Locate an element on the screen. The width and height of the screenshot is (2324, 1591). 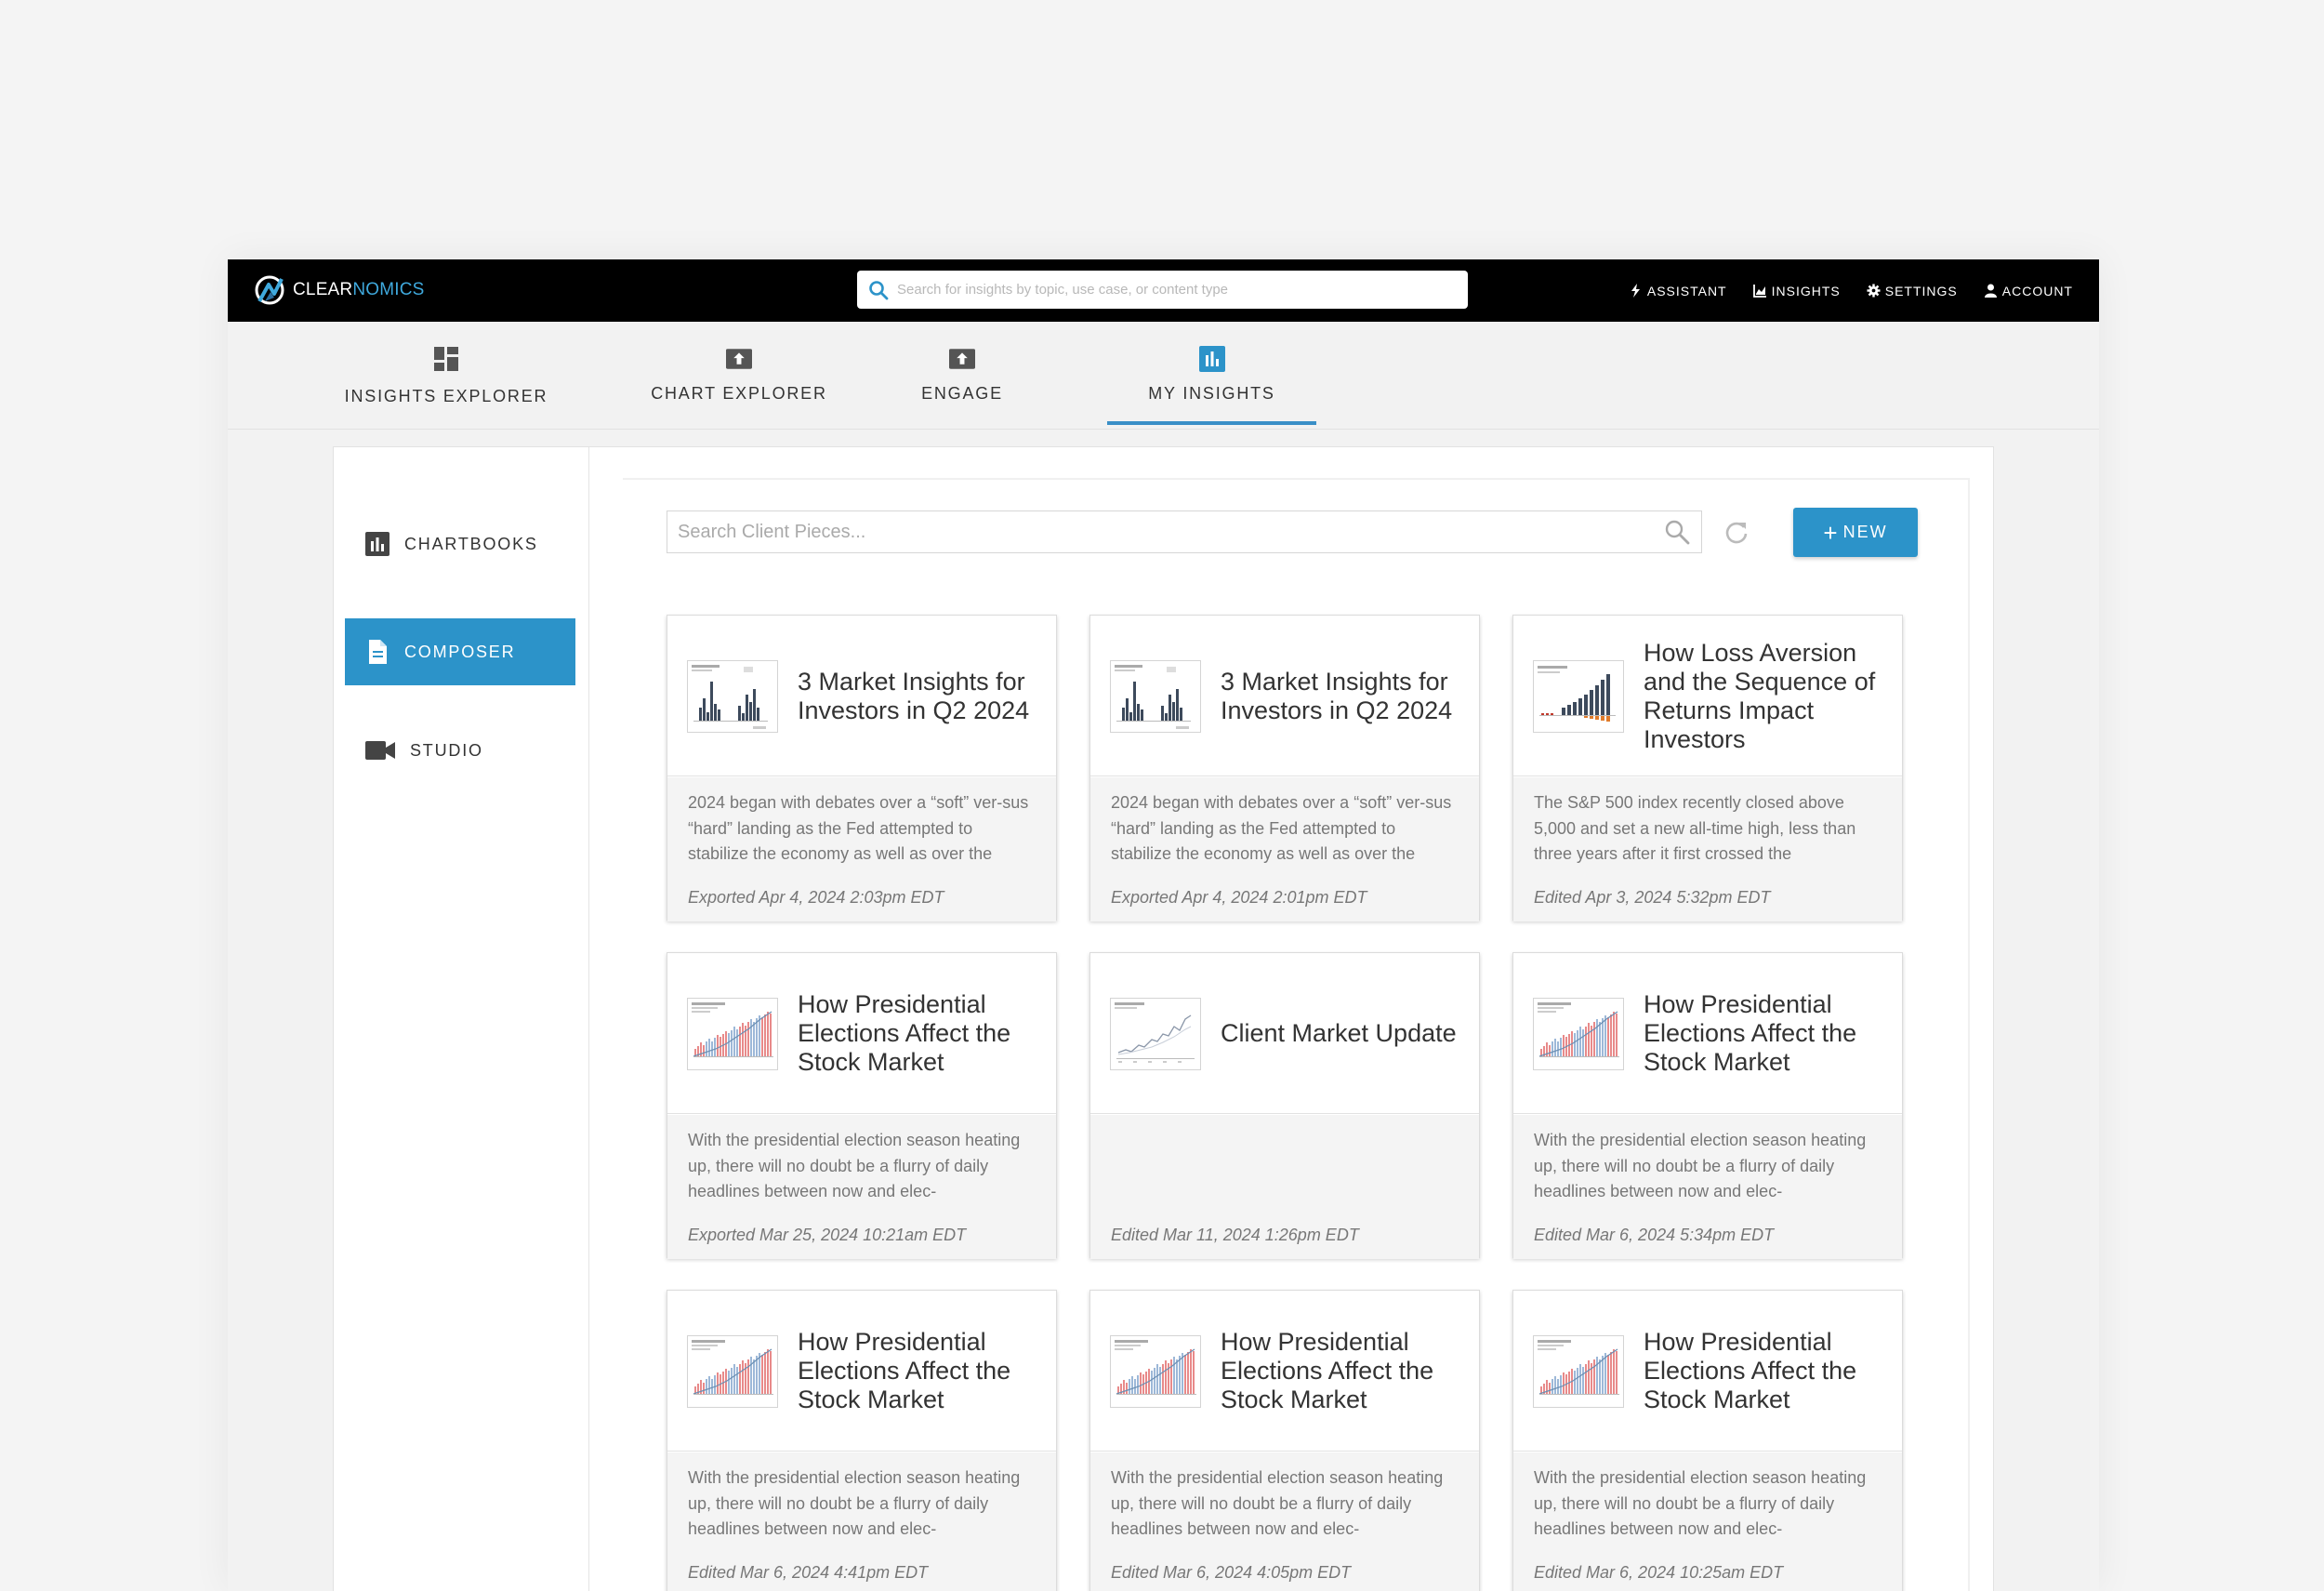
tab-chart-explorer: CHART EXPLORER is located at coordinates (738, 376).